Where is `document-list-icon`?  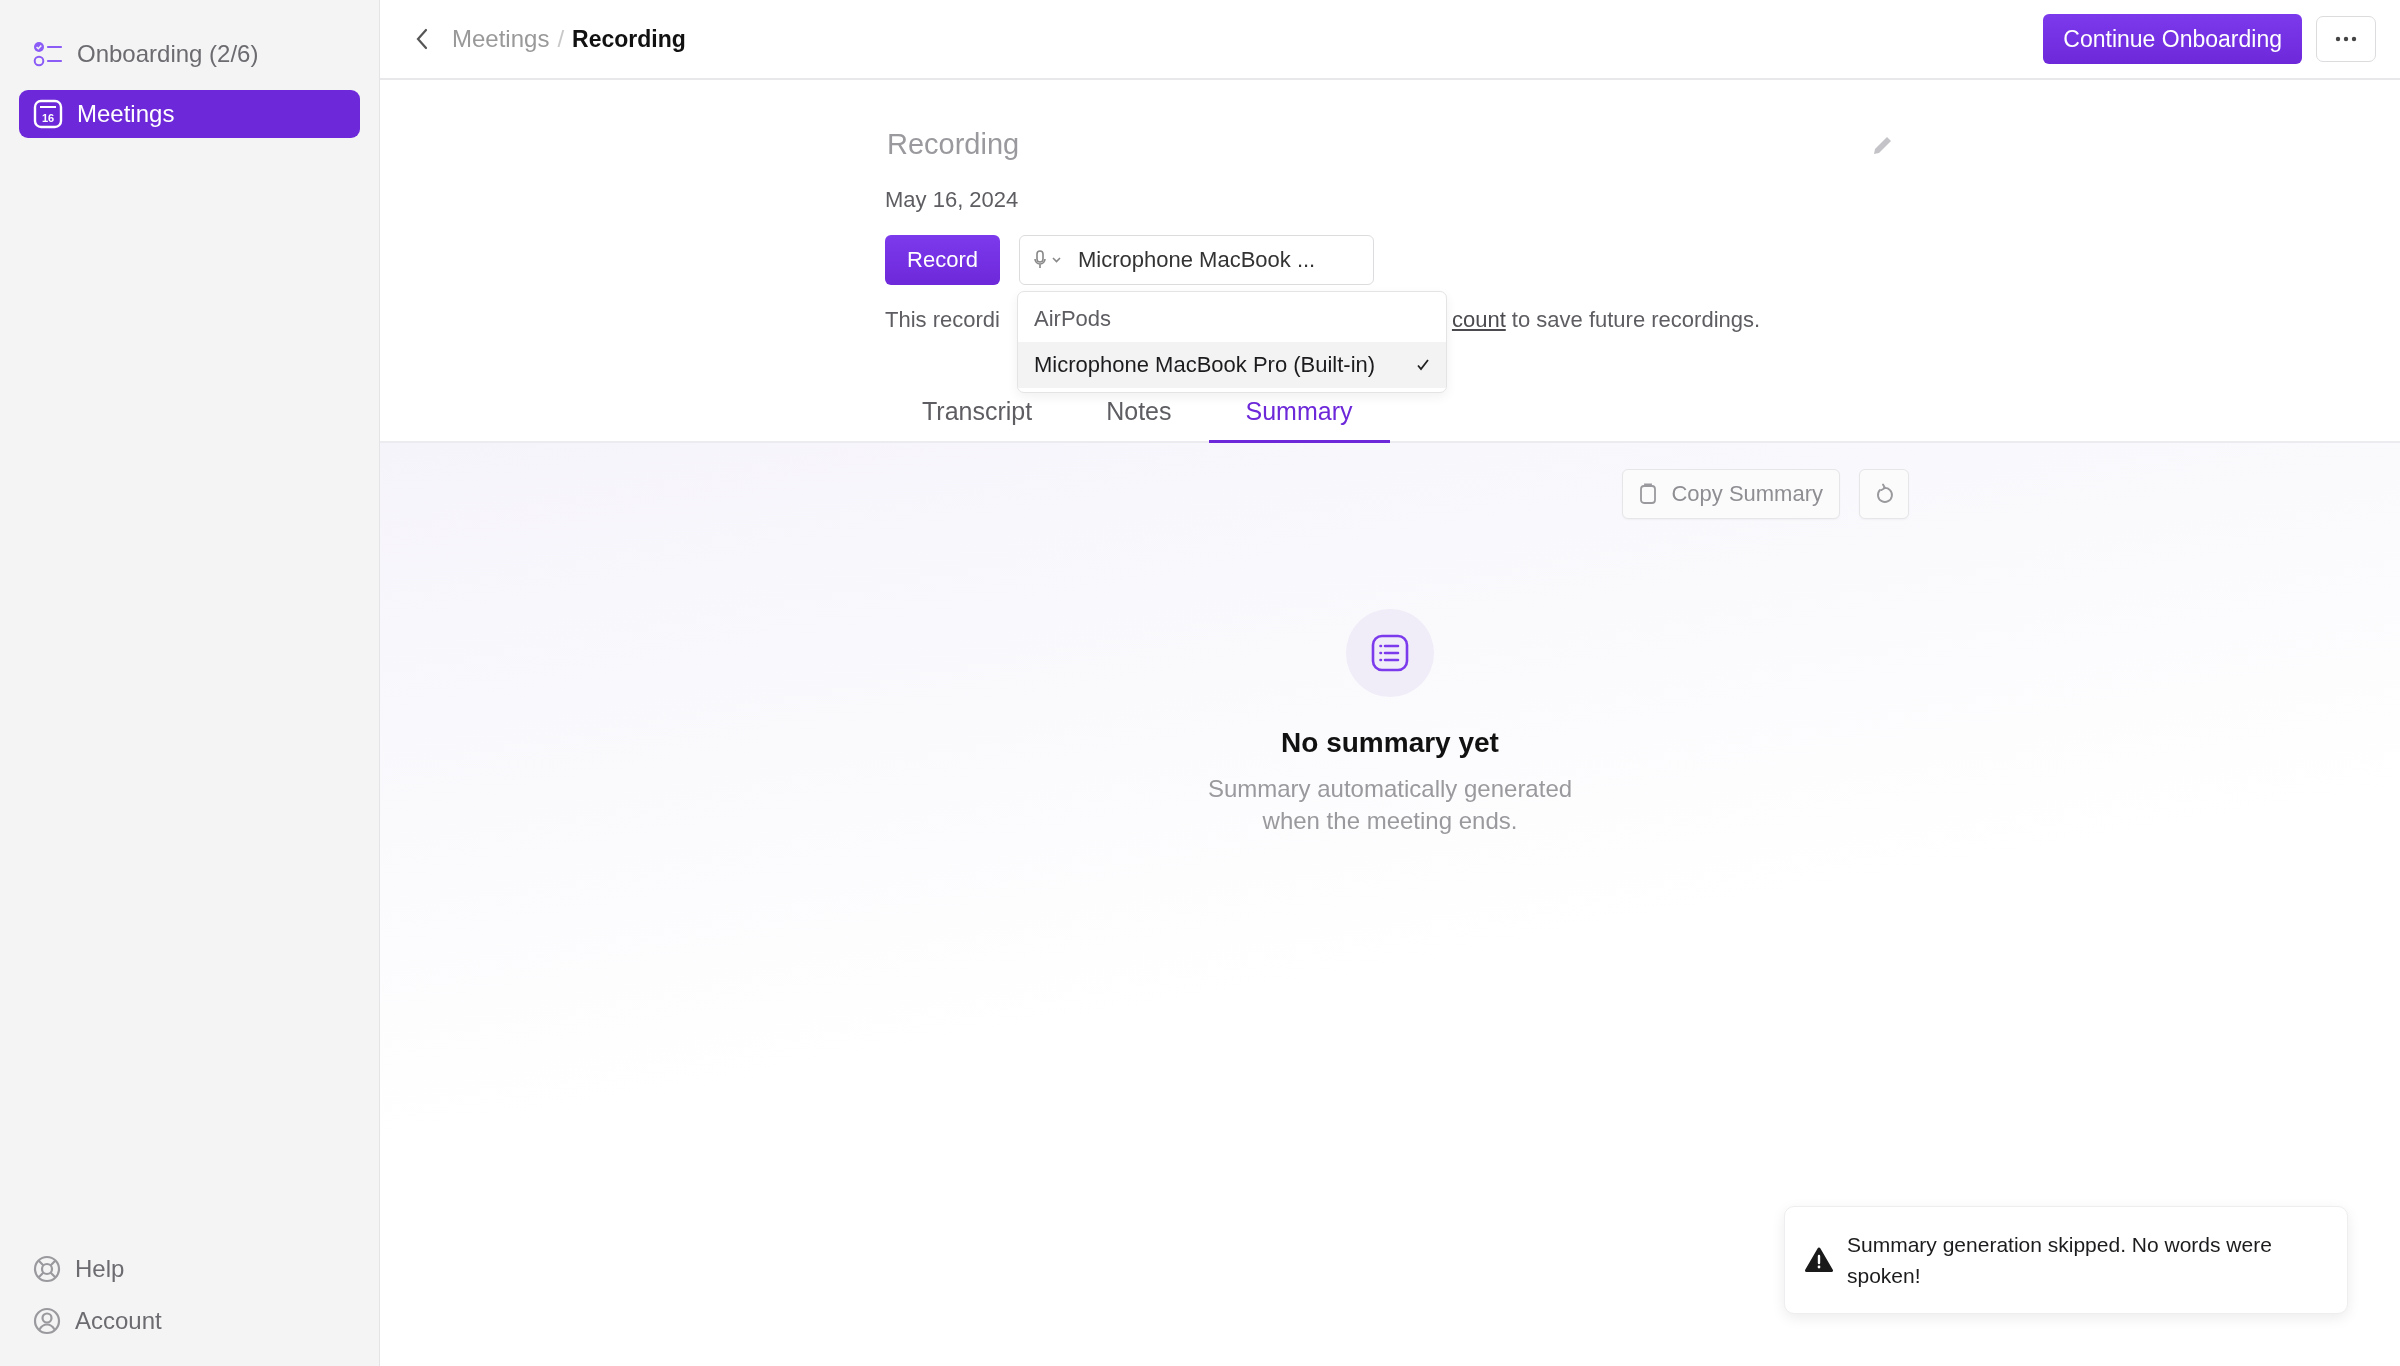
document-list-icon is located at coordinates (1390, 653).